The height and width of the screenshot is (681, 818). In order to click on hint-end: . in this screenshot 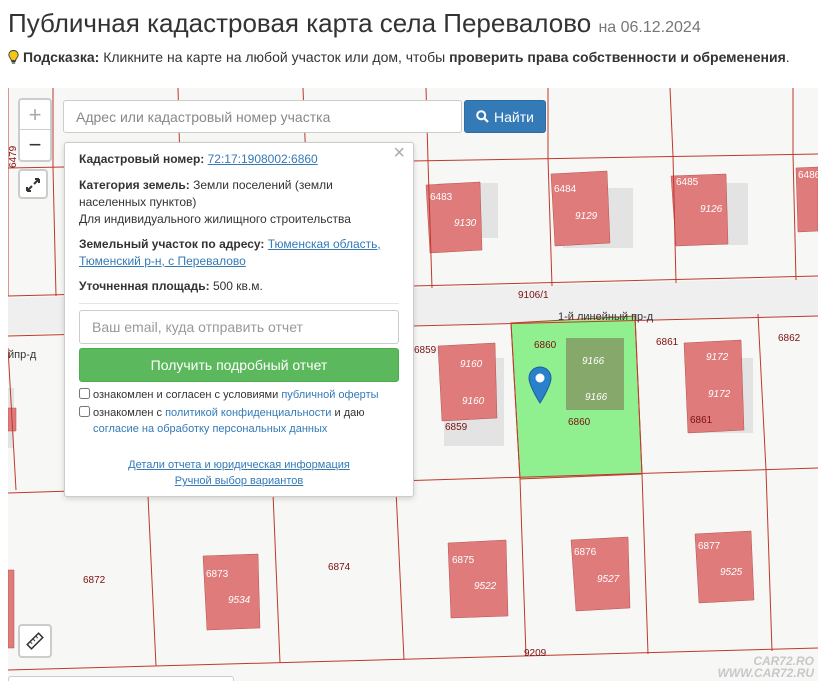, I will do `click(787, 57)`.